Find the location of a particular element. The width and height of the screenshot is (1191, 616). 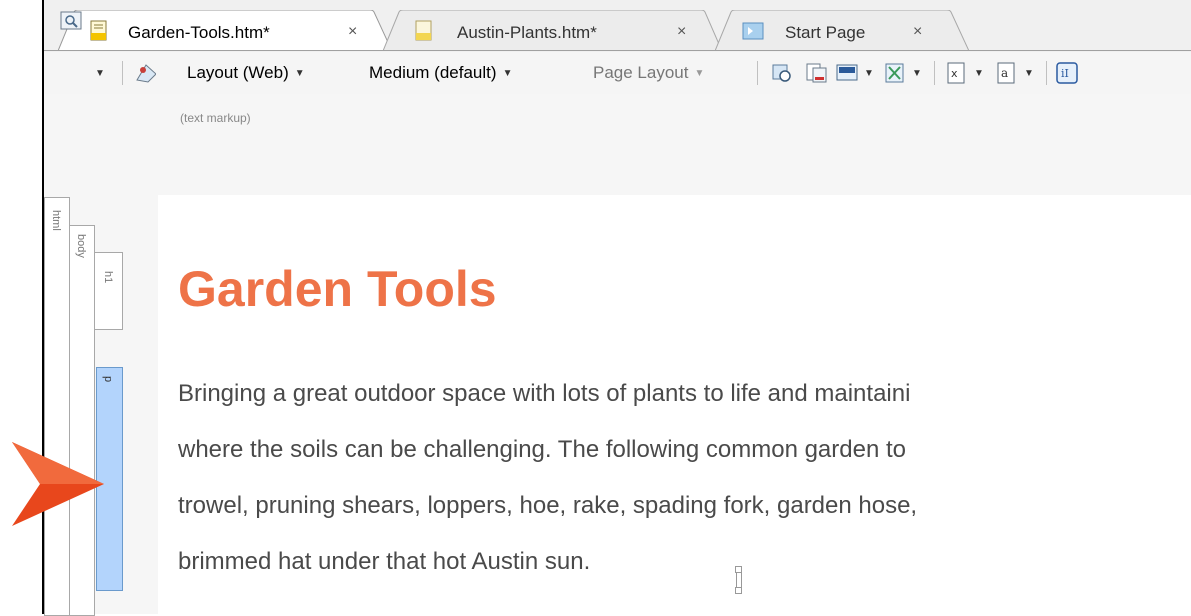

page-layout-dropdown: Page Layout ▼ is located at coordinates (648, 73).